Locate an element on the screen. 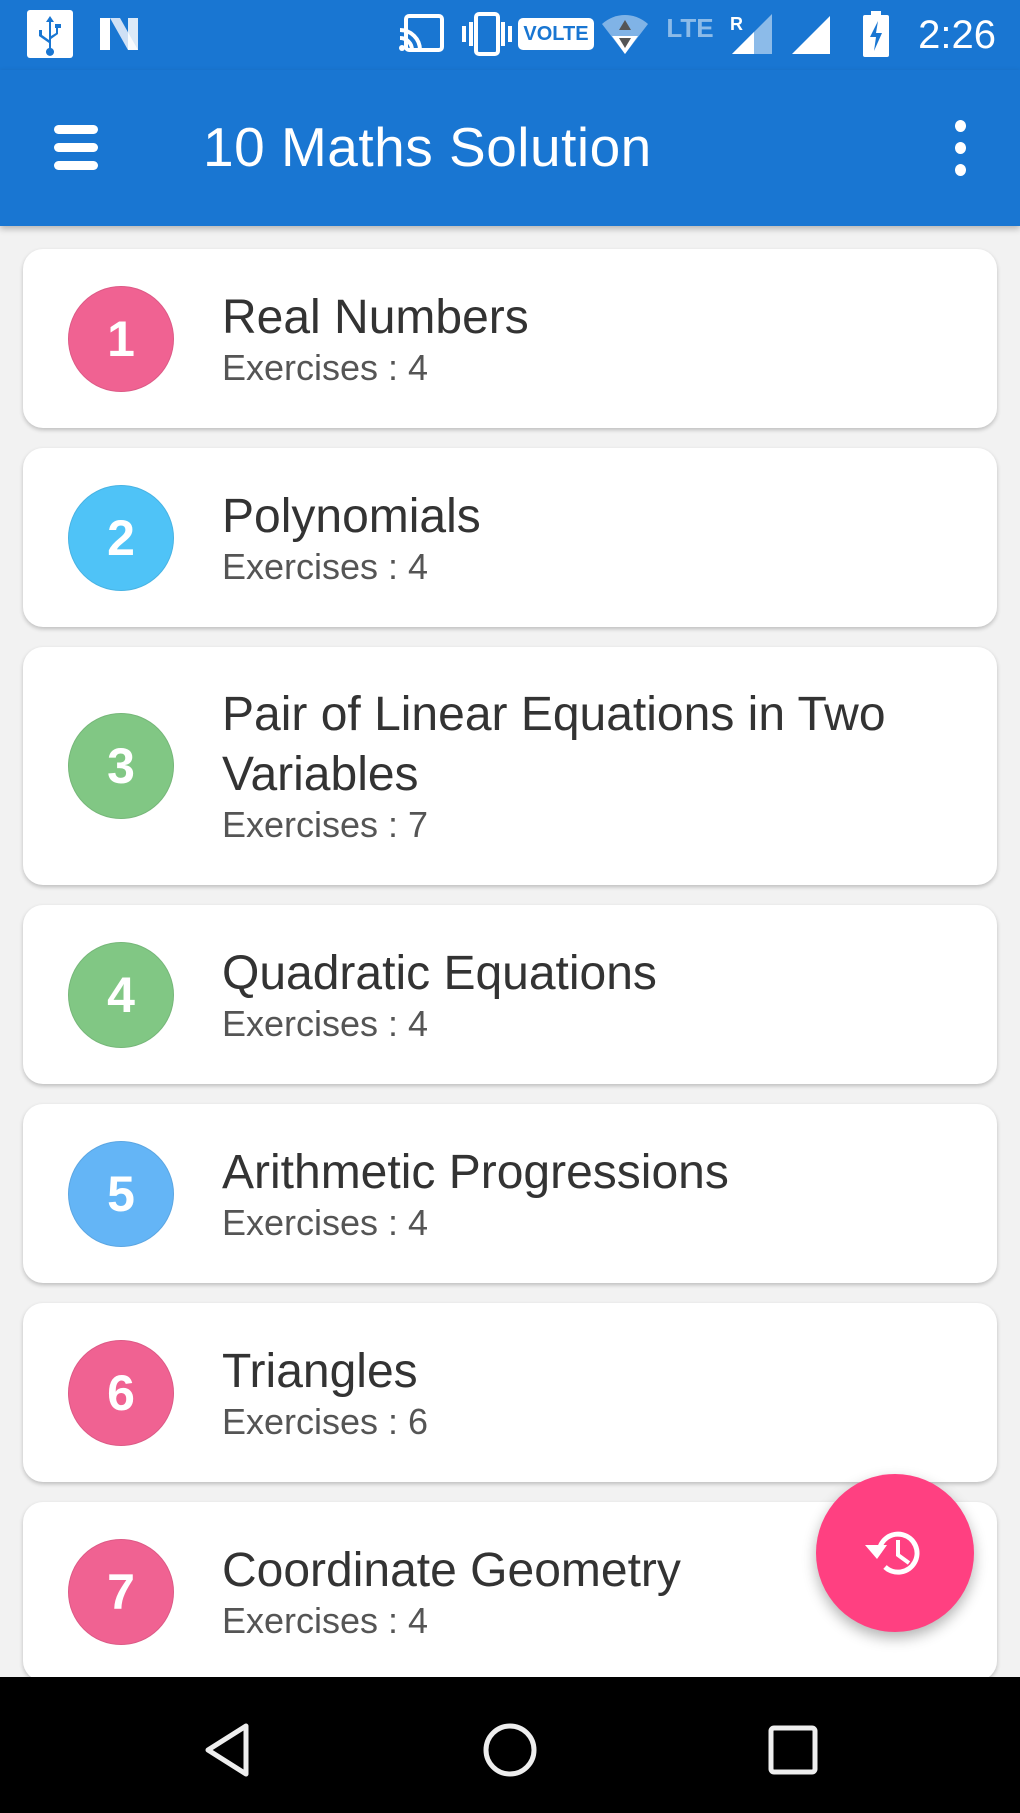 The image size is (1020, 1813). chapter-number-badge: 2 is located at coordinates (121, 537).